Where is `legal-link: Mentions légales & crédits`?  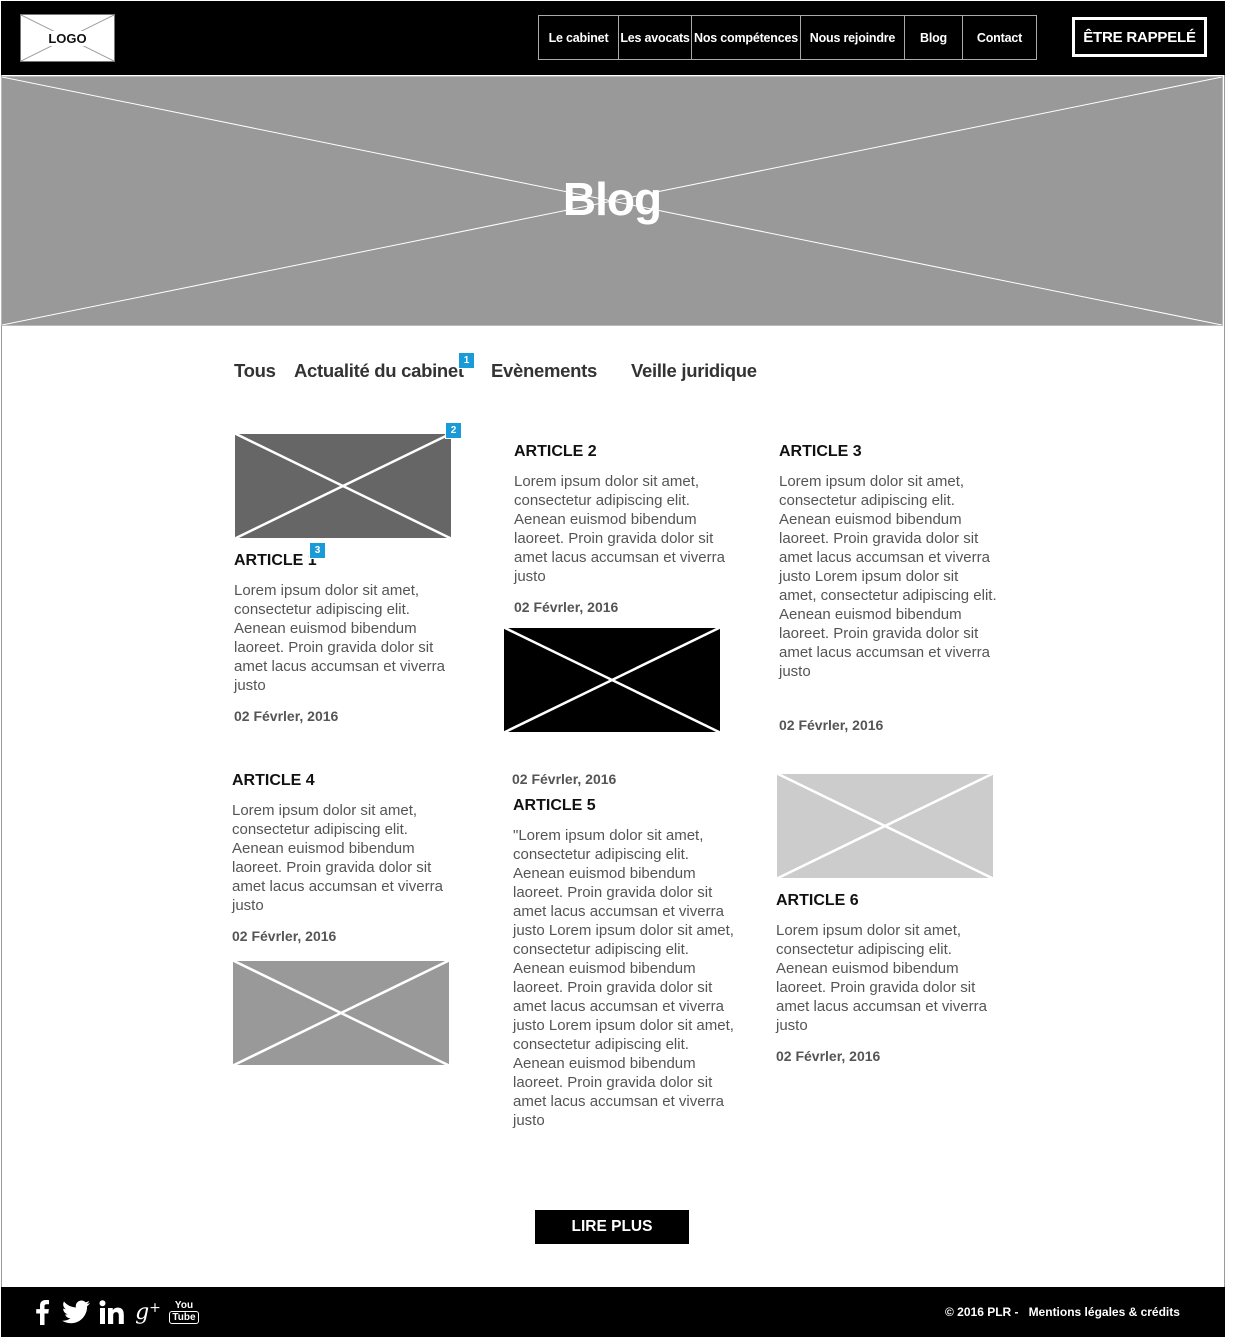 legal-link: Mentions légales & crédits is located at coordinates (1104, 1312).